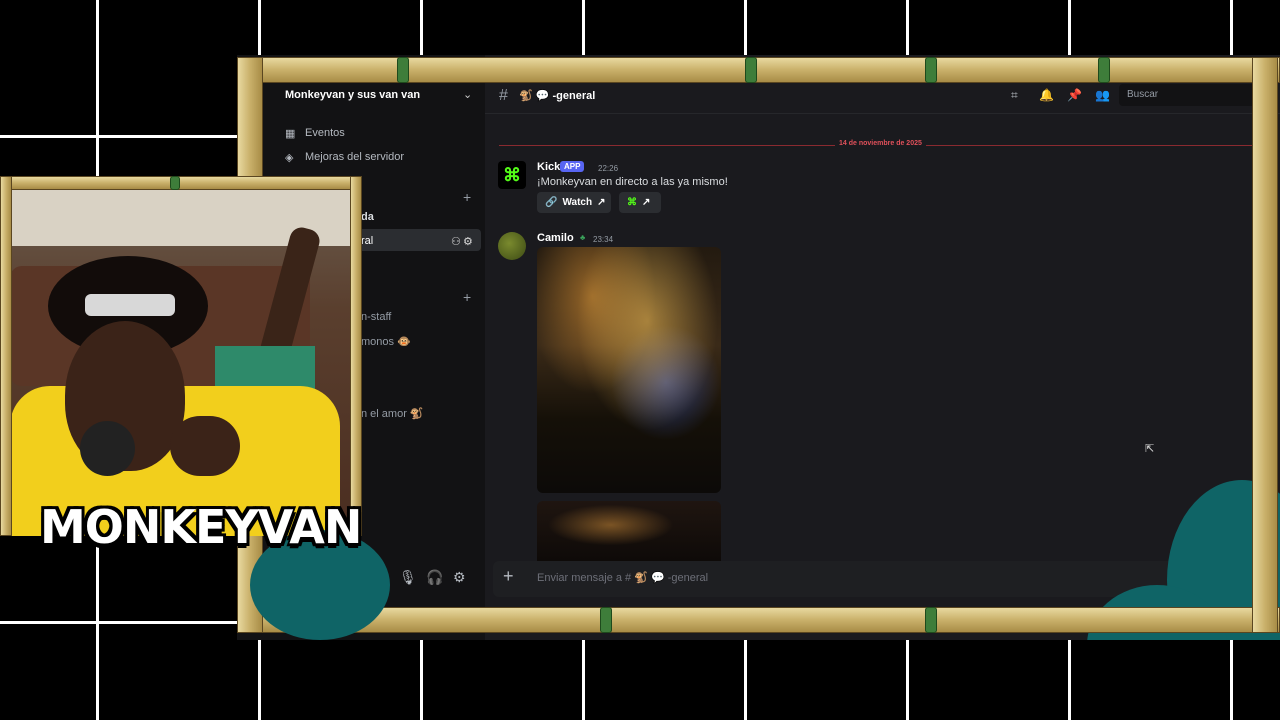 Image resolution: width=1280 pixels, height=720 pixels. What do you see at coordinates (386, 341) in the screenshot?
I see `channel-item: monos 🐵` at bounding box center [386, 341].